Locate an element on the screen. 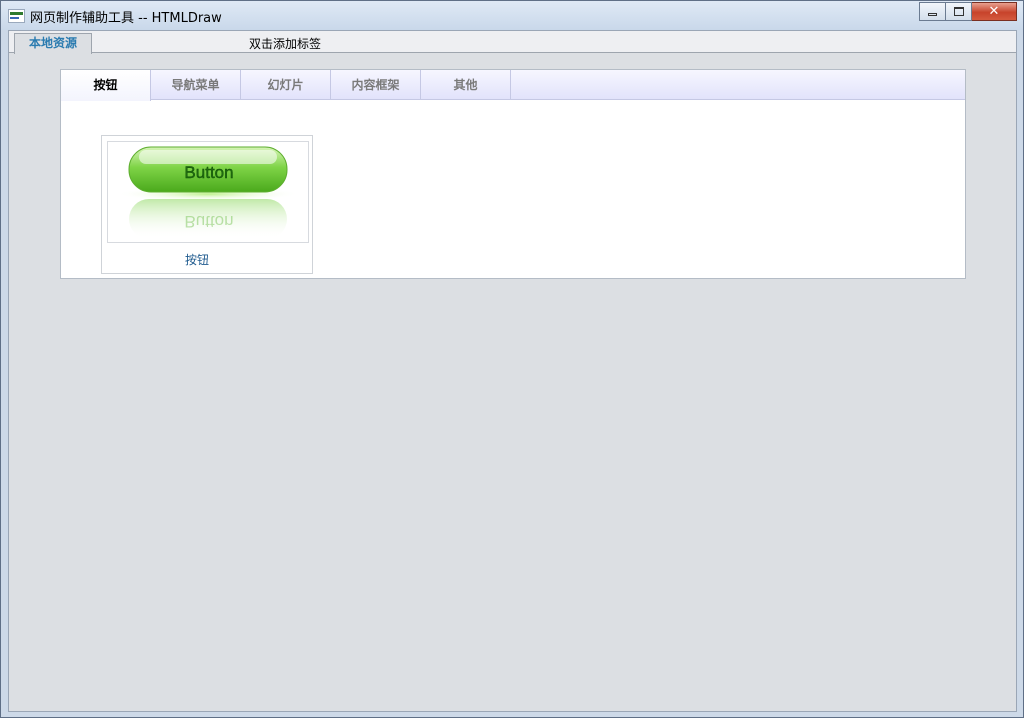  close-icon: ✕ is located at coordinates (994, 11).